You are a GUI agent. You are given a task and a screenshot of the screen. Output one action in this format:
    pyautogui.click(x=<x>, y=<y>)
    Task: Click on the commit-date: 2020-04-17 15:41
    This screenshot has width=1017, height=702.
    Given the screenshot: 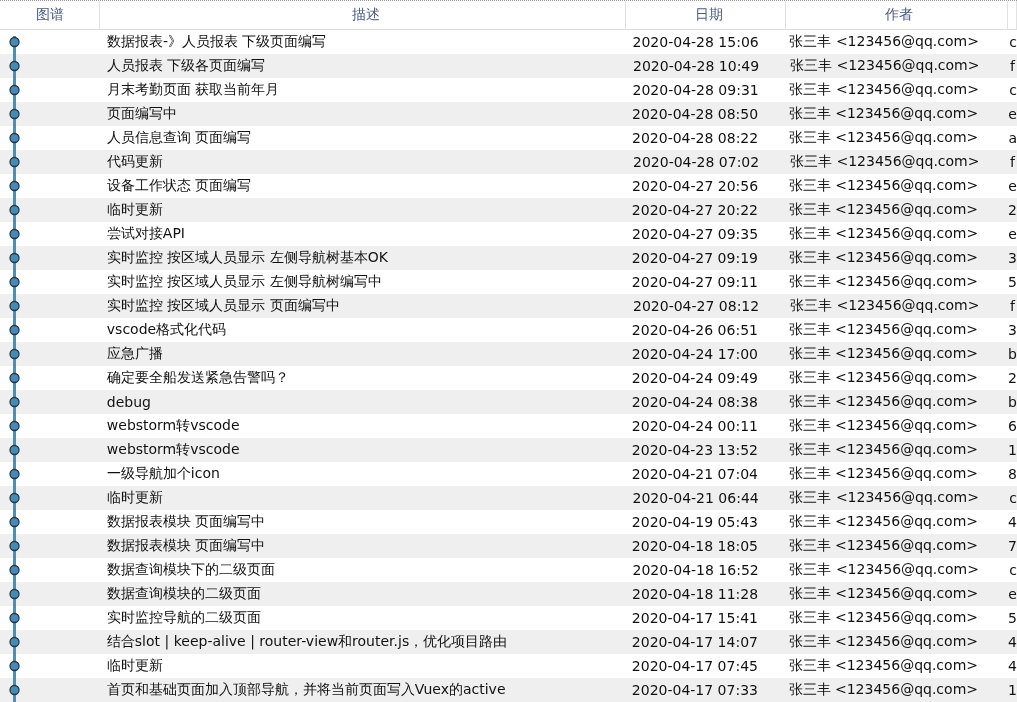 What is the action you would take?
    pyautogui.click(x=694, y=618)
    